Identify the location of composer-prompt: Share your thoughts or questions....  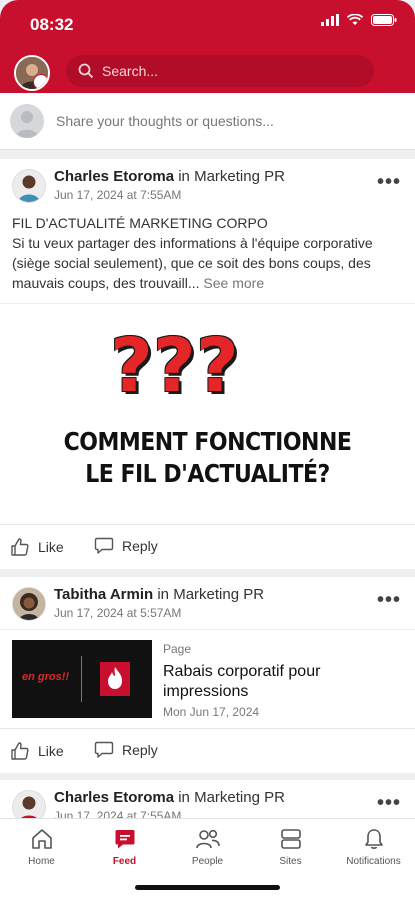
(165, 121).